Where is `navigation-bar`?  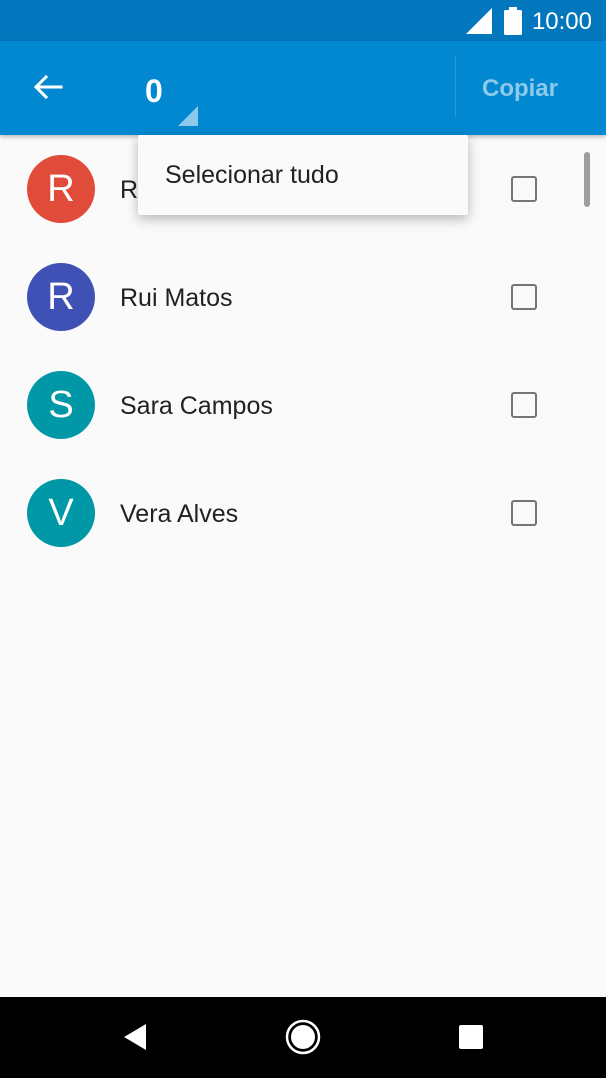 navigation-bar is located at coordinates (303, 1037).